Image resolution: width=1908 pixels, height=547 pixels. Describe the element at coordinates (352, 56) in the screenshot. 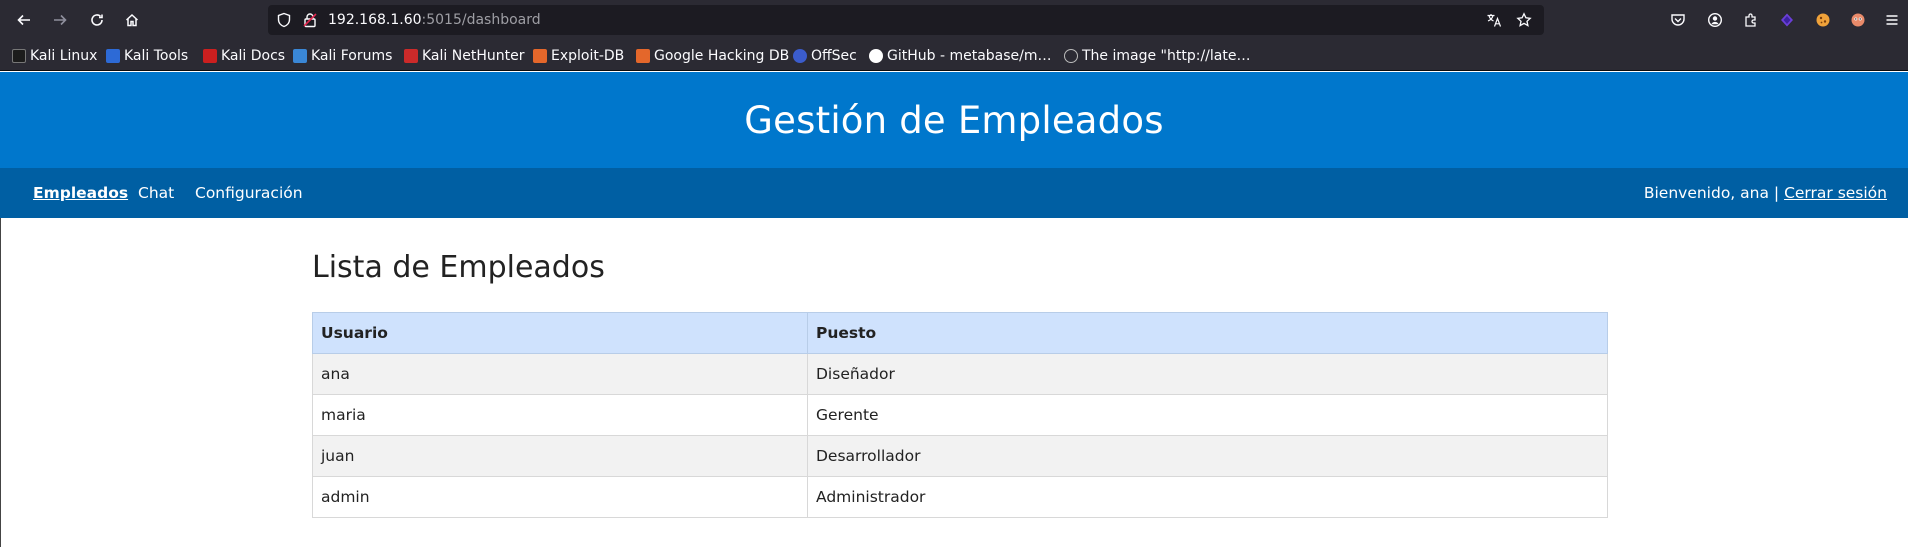

I see `bookmark-label: Kali Forums` at that location.